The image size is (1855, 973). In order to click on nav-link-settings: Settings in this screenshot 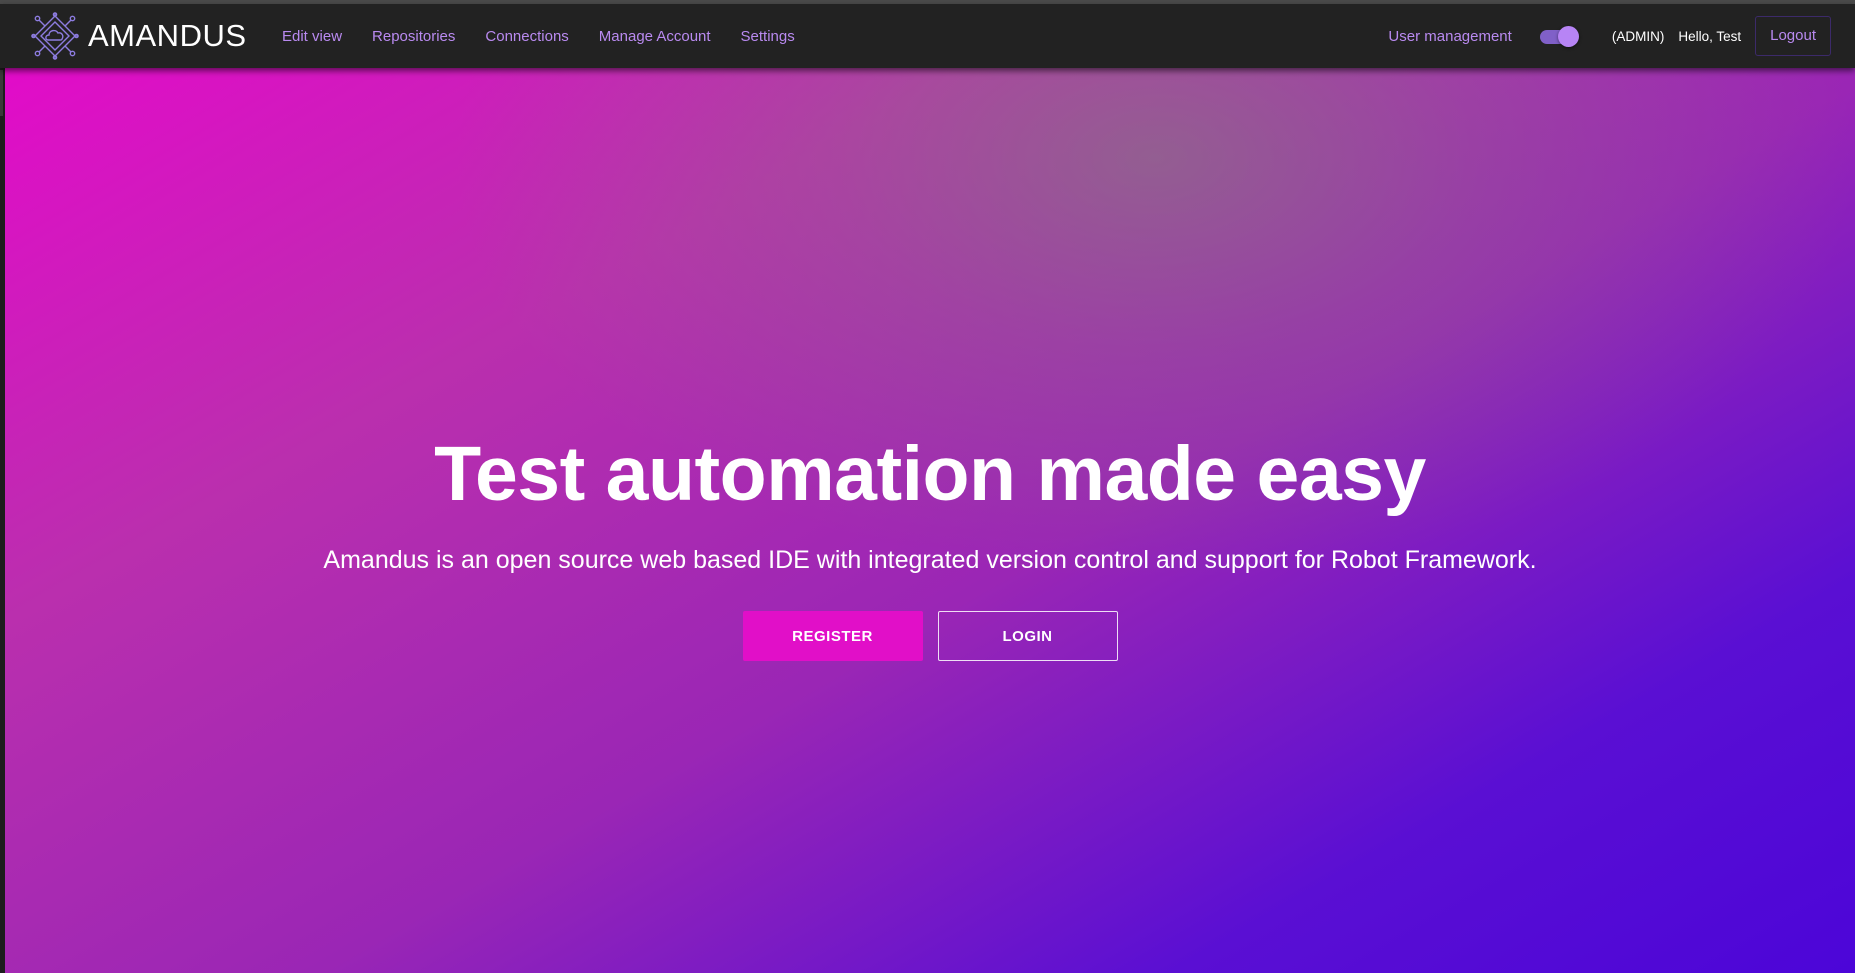, I will do `click(768, 36)`.